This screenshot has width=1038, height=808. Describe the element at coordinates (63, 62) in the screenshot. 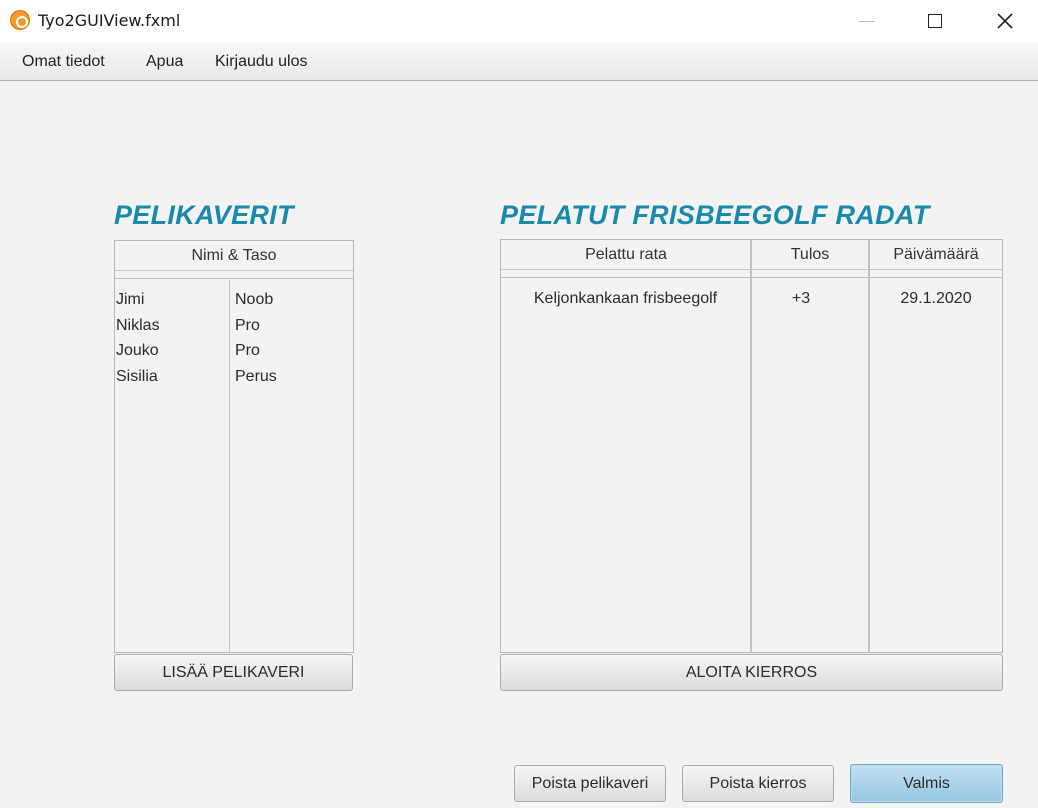

I see `menu-omat-tiedot: Omat tiedot` at that location.